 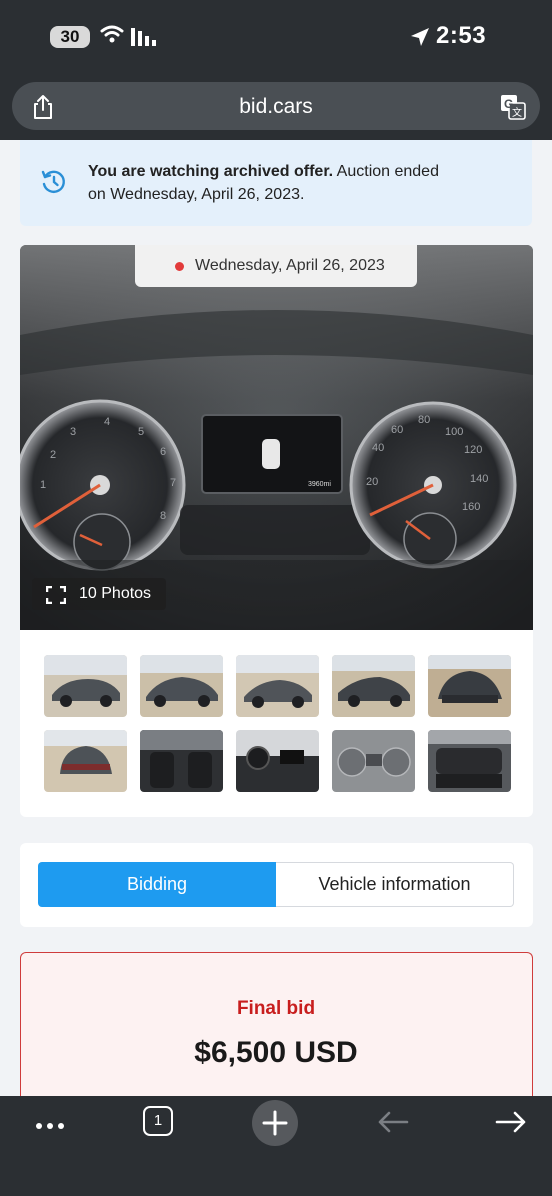 I want to click on view-all-photos-button: 10 Photos, so click(x=99, y=594).